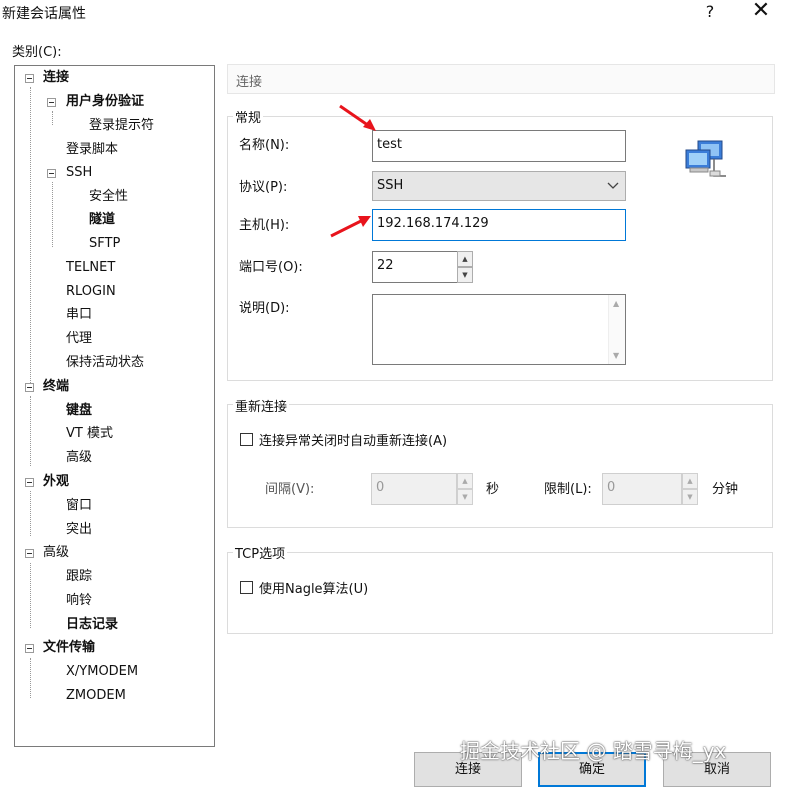 The image size is (788, 787). Describe the element at coordinates (353, 441) in the screenshot. I see `reconnect-checkbox-label: 连接异常关闭时自动重新连接(A)` at that location.